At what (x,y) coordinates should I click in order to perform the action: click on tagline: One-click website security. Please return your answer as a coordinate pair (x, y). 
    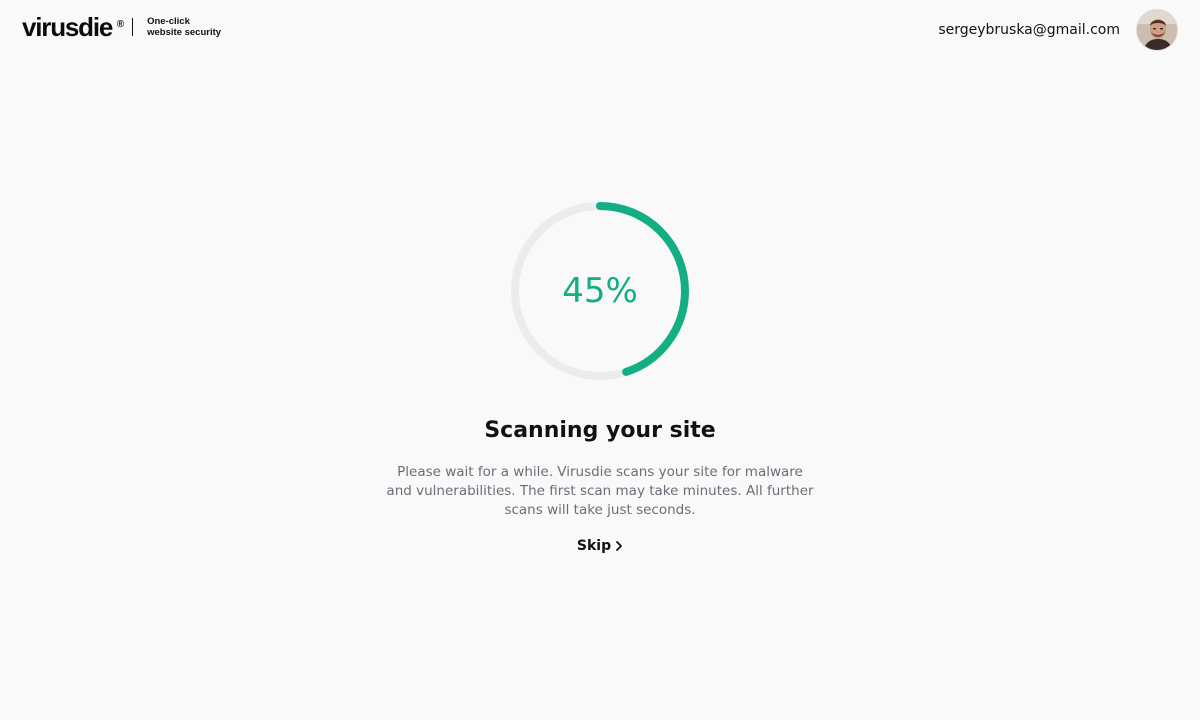
    Looking at the image, I should click on (184, 27).